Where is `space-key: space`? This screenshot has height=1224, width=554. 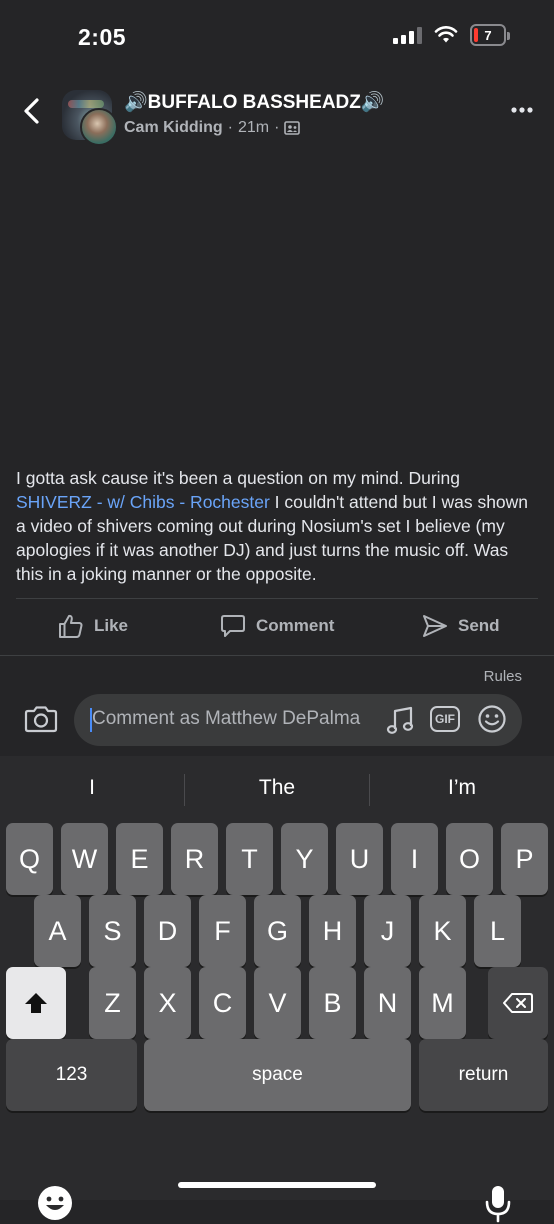 space-key: space is located at coordinates (277, 1075).